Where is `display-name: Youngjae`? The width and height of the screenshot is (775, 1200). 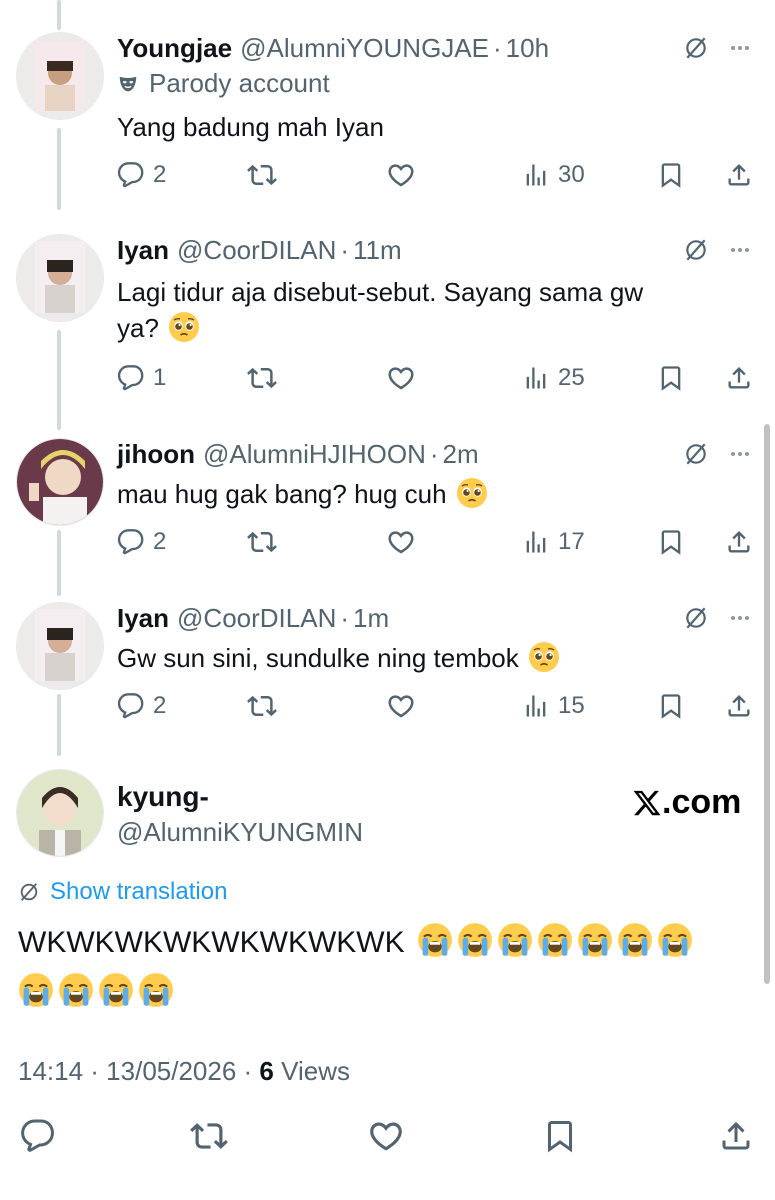
display-name: Youngjae is located at coordinates (174, 48).